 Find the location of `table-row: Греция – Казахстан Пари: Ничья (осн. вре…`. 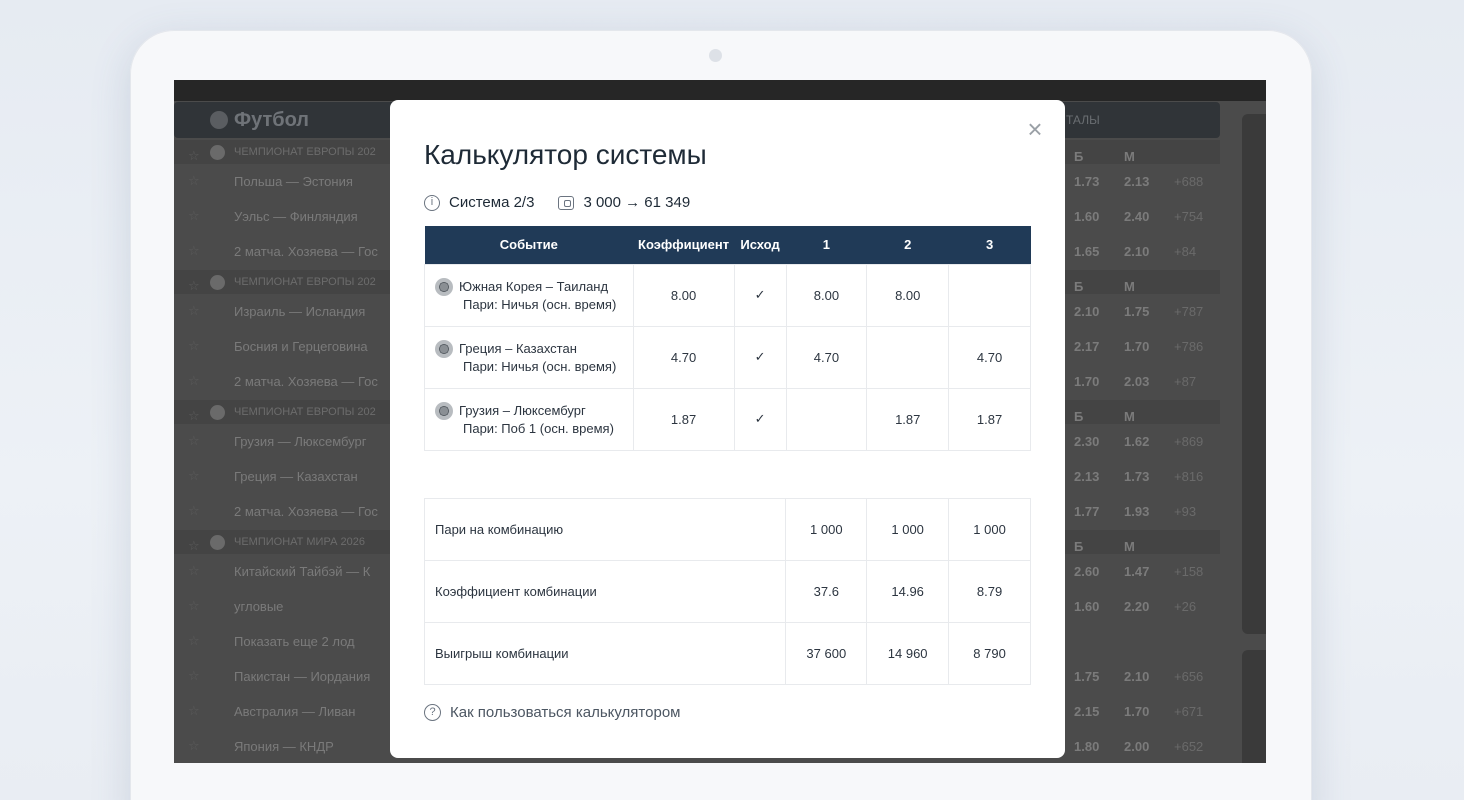

table-row: Греция – Казахстан Пари: Ничья (осн. вре… is located at coordinates (727, 357).